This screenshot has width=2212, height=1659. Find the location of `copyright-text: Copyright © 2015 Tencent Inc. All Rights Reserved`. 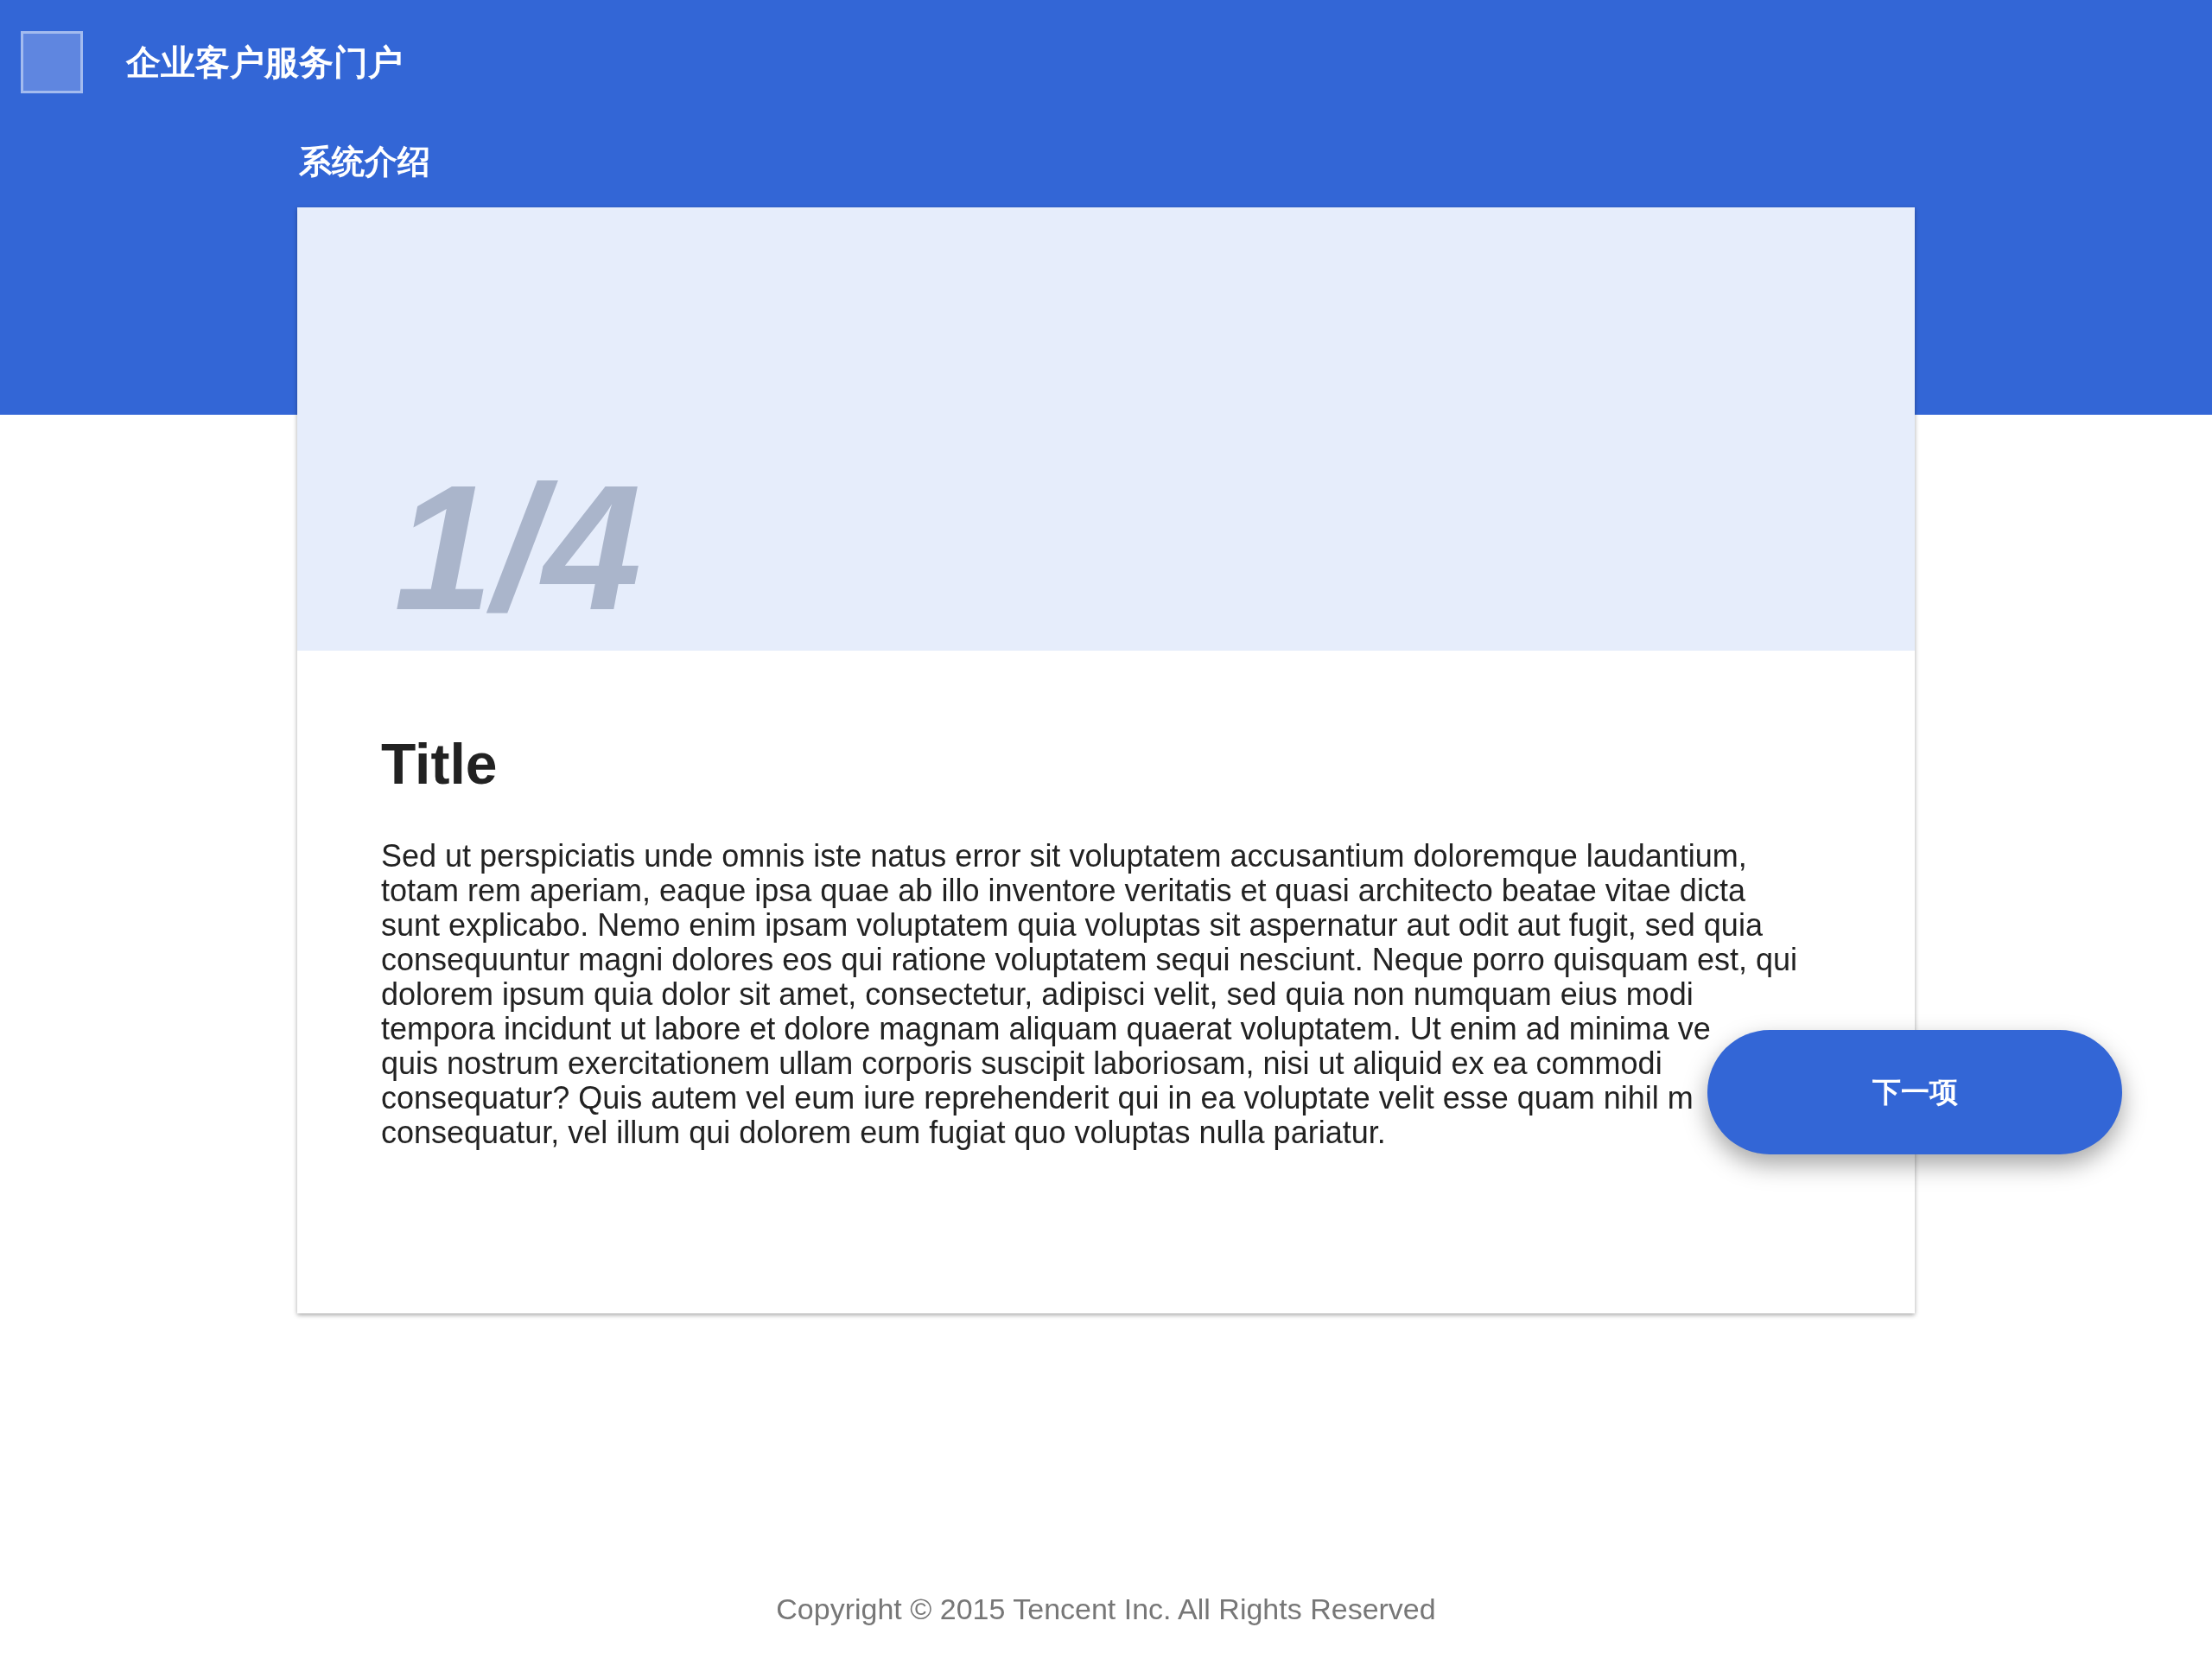

copyright-text: Copyright © 2015 Tencent Inc. All Rights Reserved is located at coordinates (1106, 1609).